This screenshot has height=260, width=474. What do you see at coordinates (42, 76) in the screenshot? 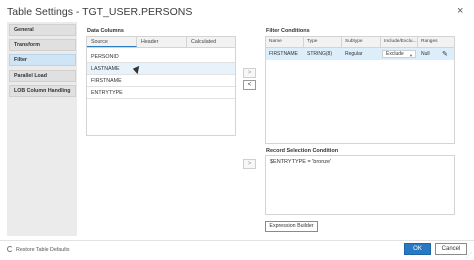
I see `nav-item-parallel-load: Parallel Load` at bounding box center [42, 76].